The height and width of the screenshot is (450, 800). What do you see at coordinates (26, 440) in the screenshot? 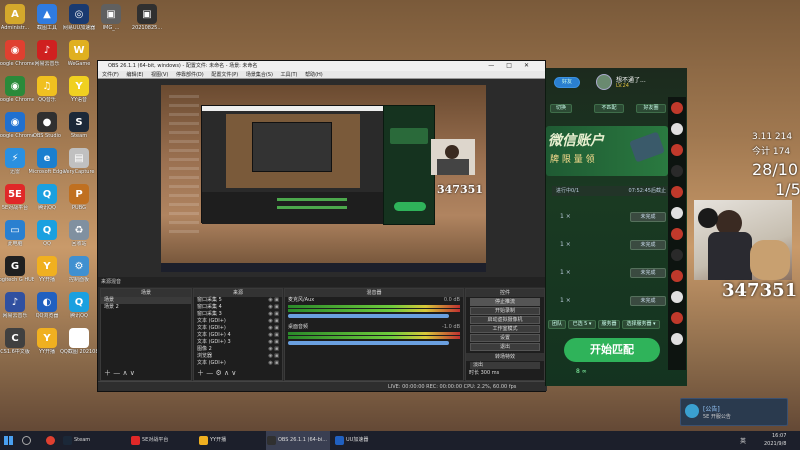
I see `search-icon` at bounding box center [26, 440].